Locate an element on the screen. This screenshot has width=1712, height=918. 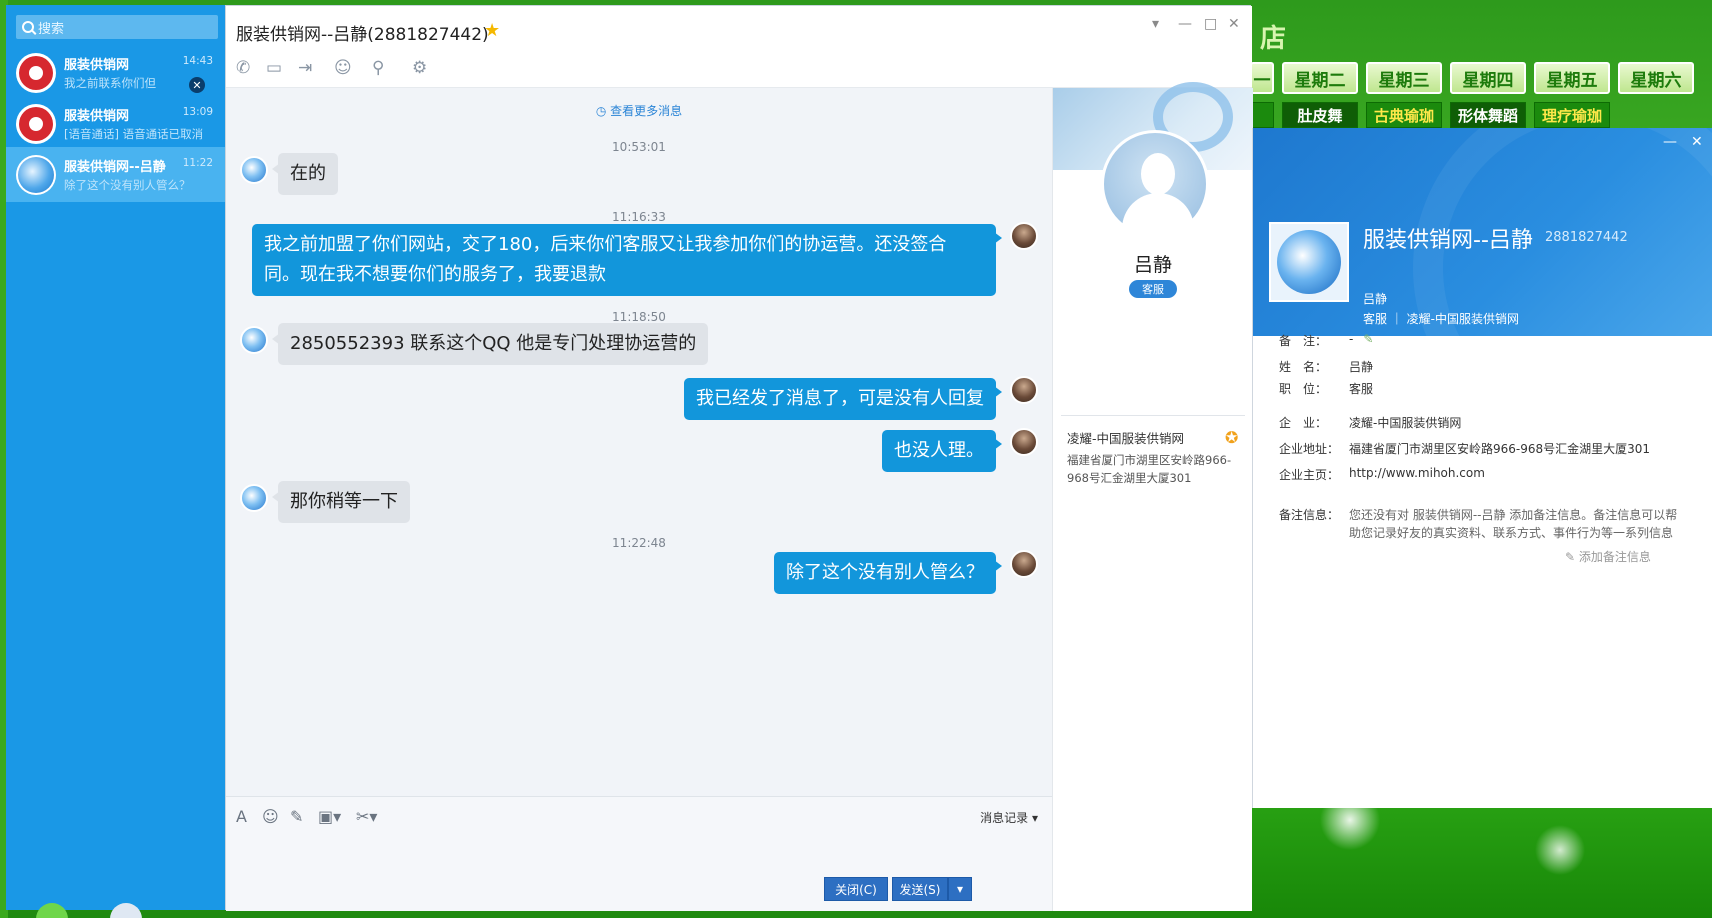
search-placeholder: 搜索 is located at coordinates (51, 29).